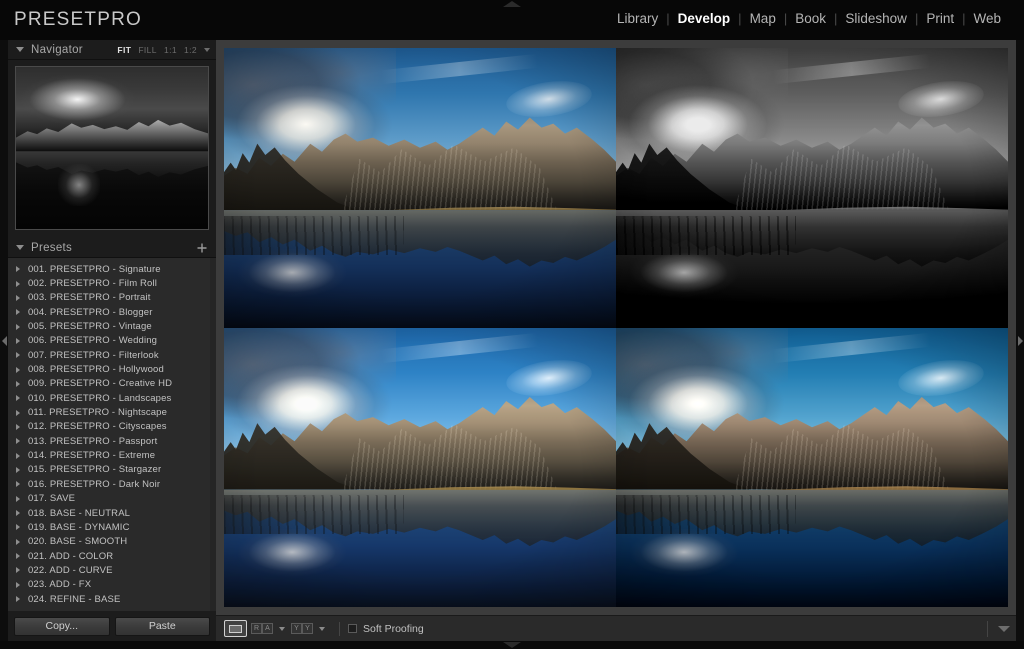  What do you see at coordinates (190, 50) in the screenshot?
I see `zoom-1-2: 1:2` at bounding box center [190, 50].